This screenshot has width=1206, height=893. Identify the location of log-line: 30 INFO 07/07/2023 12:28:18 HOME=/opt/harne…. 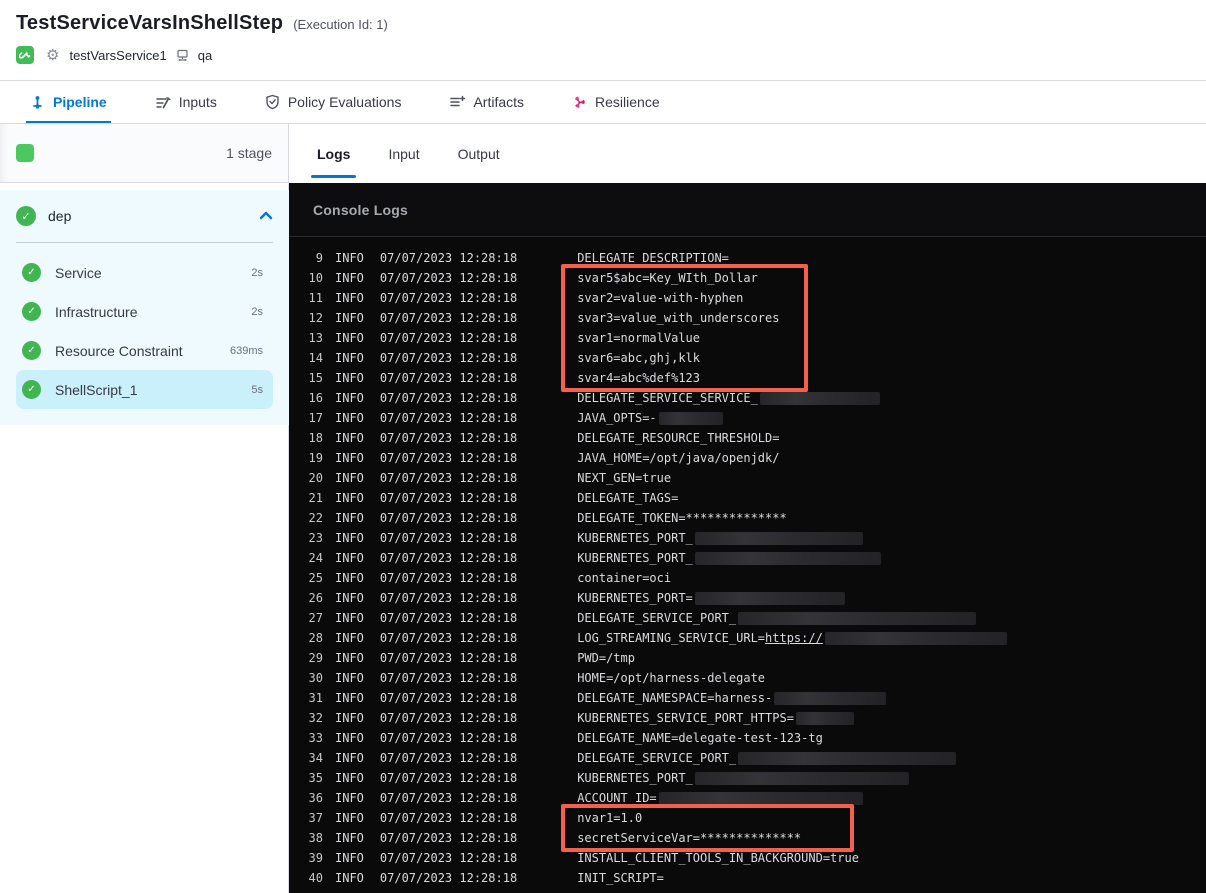
(753, 678).